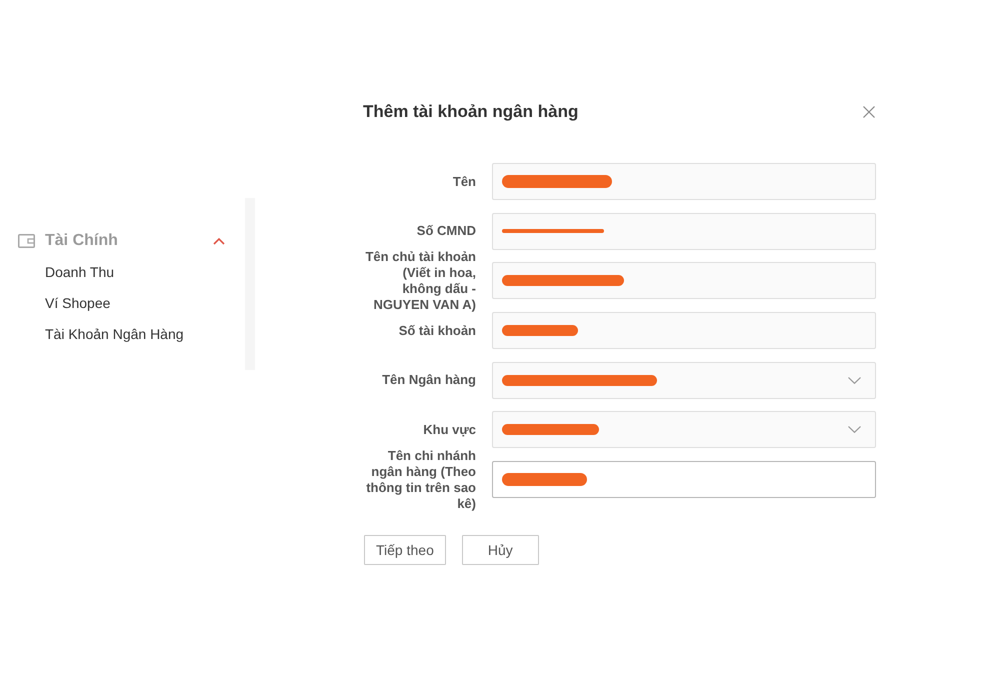 Image resolution: width=1000 pixels, height=700 pixels. What do you see at coordinates (464, 182) in the screenshot?
I see `field-label: Tên` at bounding box center [464, 182].